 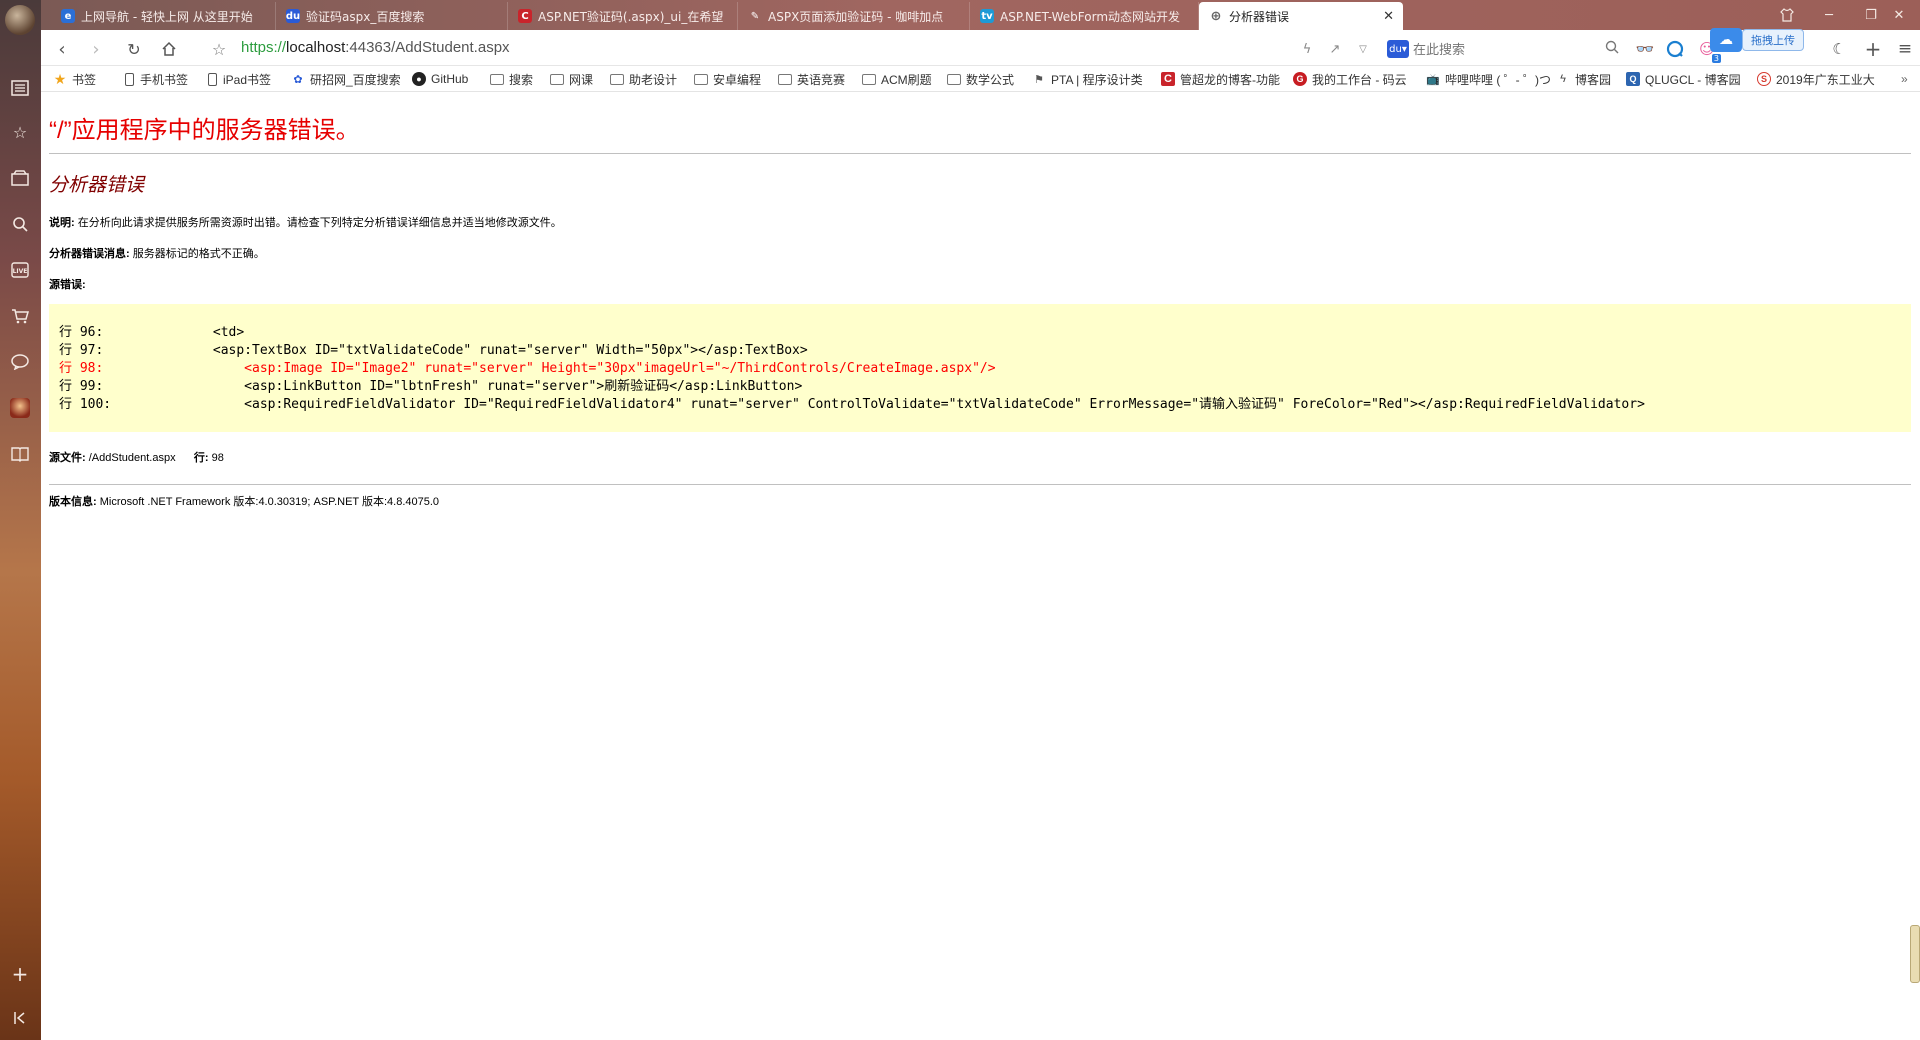 What do you see at coordinates (97, 185) in the screenshot?
I see `error-heading: 分析器错误` at bounding box center [97, 185].